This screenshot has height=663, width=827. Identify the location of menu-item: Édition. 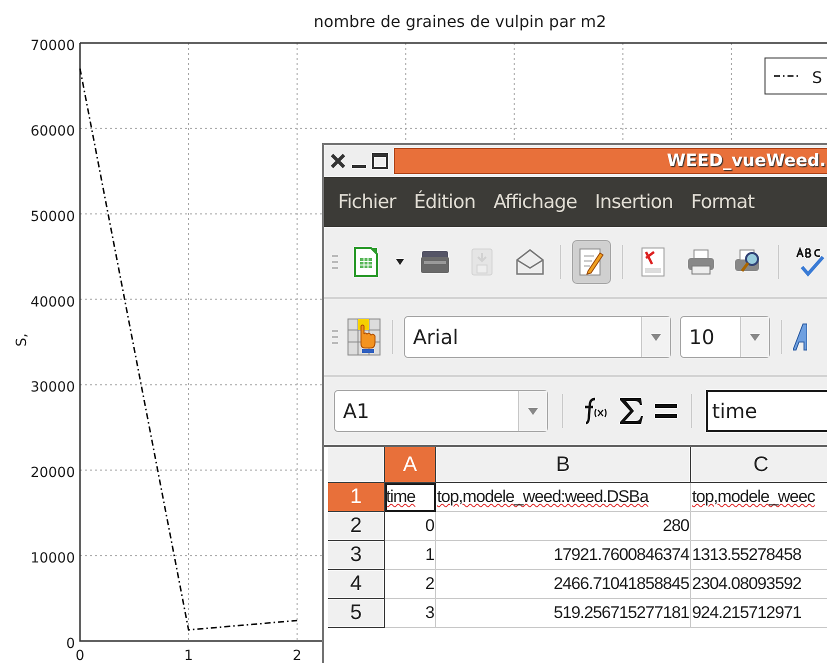
(445, 202).